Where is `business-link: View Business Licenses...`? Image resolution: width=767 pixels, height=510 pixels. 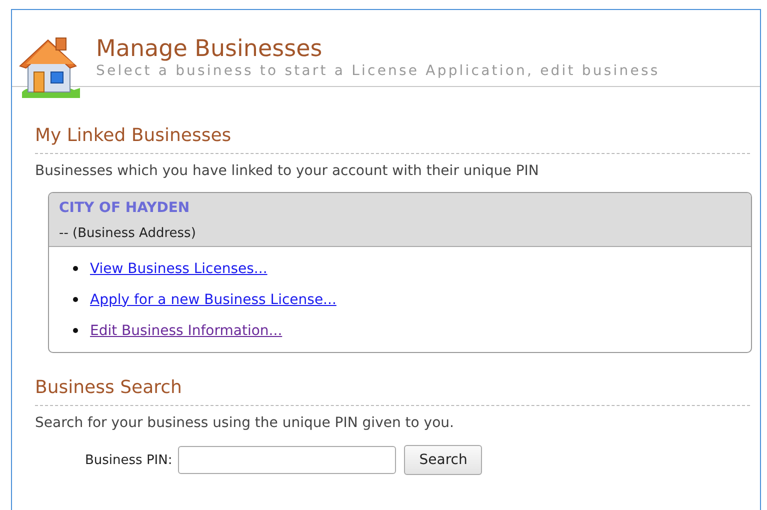 business-link: View Business Licenses... is located at coordinates (179, 268).